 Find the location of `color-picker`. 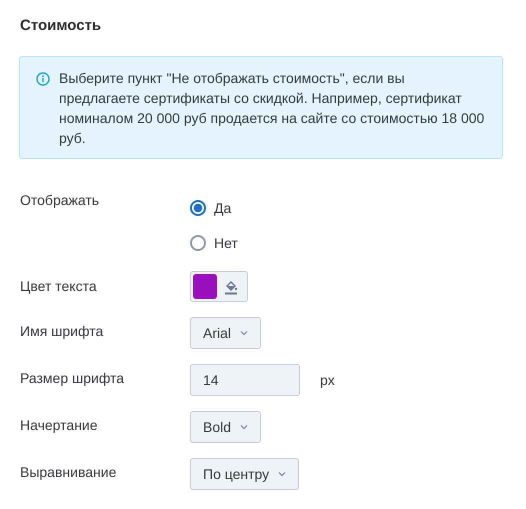

color-picker is located at coordinates (219, 286).